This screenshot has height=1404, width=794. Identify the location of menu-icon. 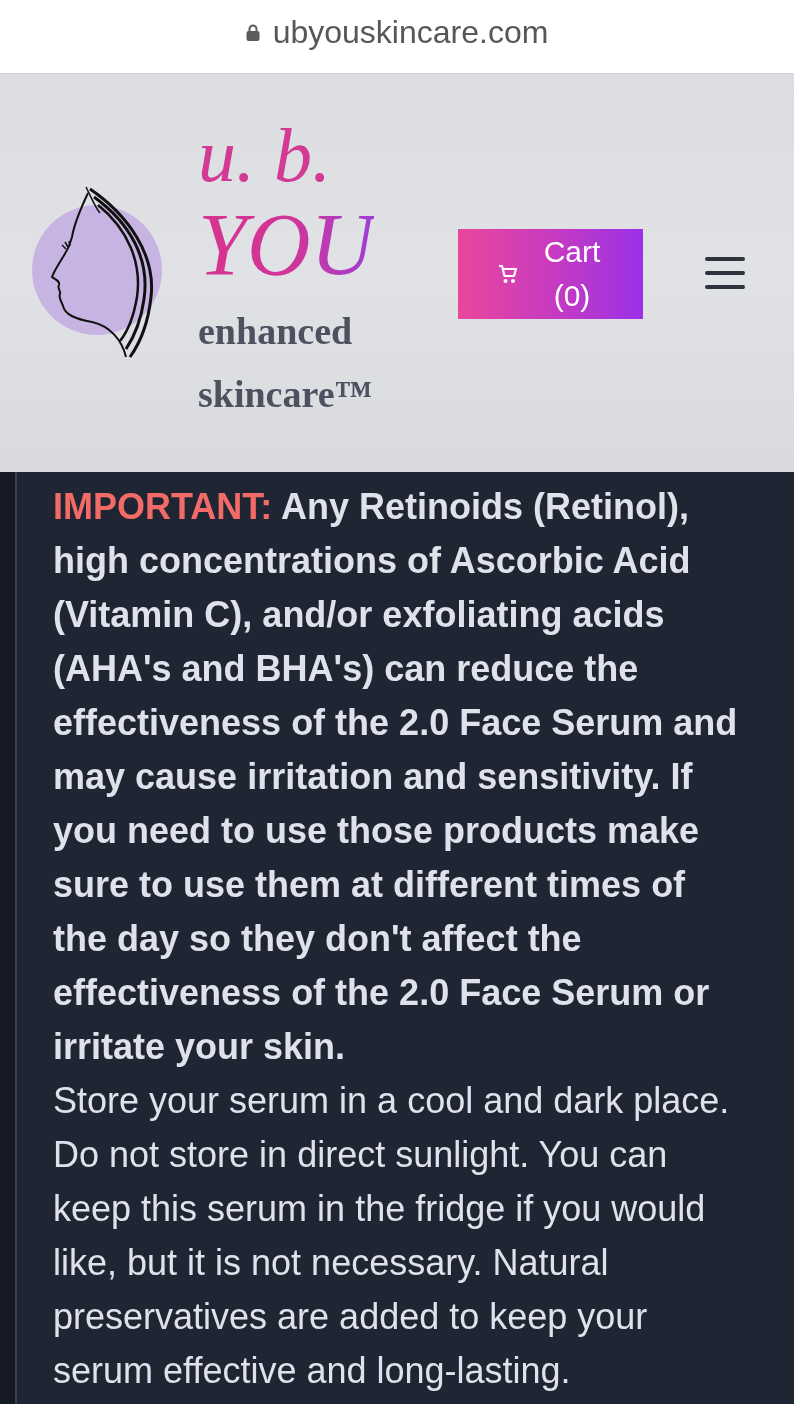
(725, 273).